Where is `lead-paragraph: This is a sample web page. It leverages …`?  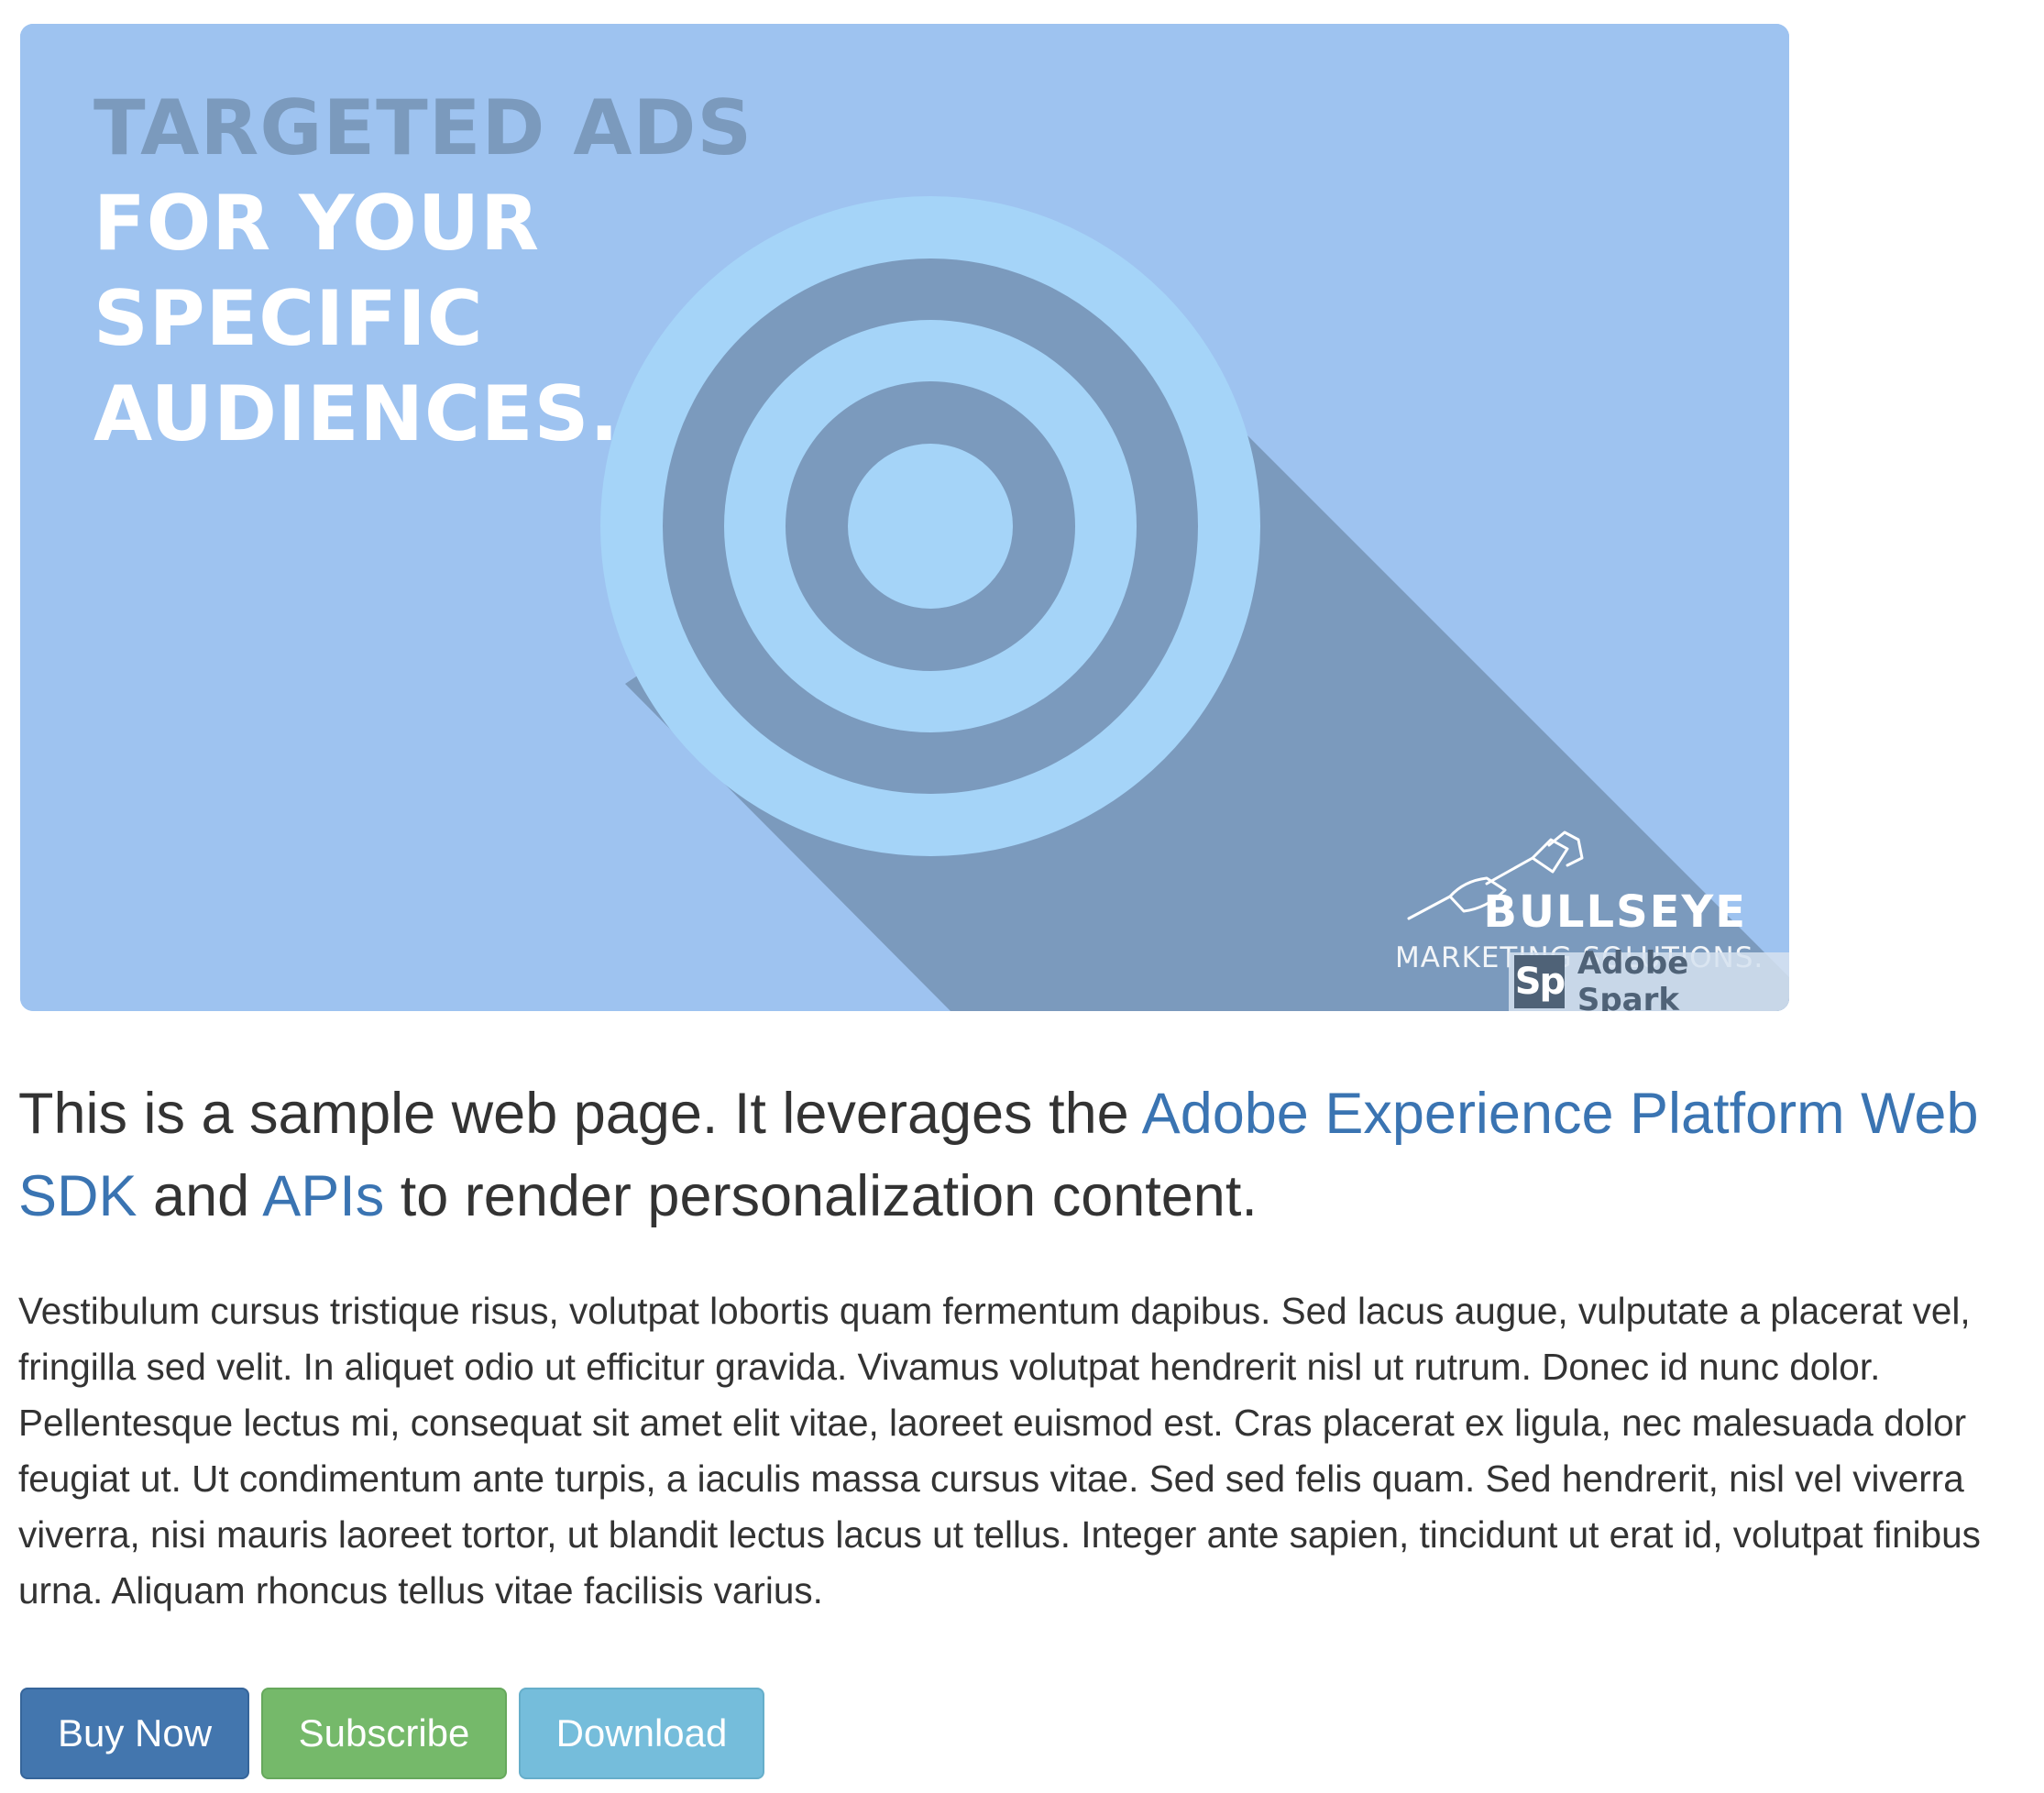
lead-paragraph: This is a sample web page. It leverages … is located at coordinates (1022, 1155).